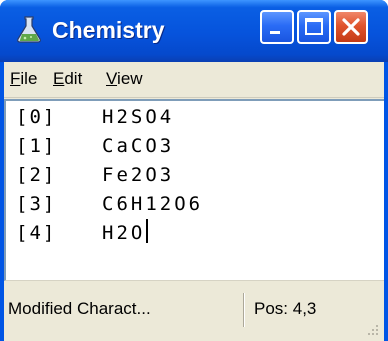 This screenshot has width=388, height=341. What do you see at coordinates (29, 29) in the screenshot?
I see `flask-app-icon` at bounding box center [29, 29].